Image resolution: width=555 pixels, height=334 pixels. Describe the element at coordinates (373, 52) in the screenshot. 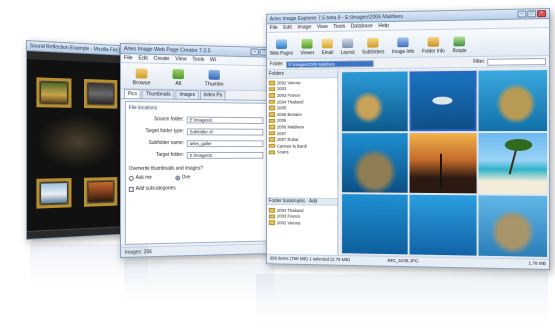

I see `subfolders-label: Subfolders` at that location.